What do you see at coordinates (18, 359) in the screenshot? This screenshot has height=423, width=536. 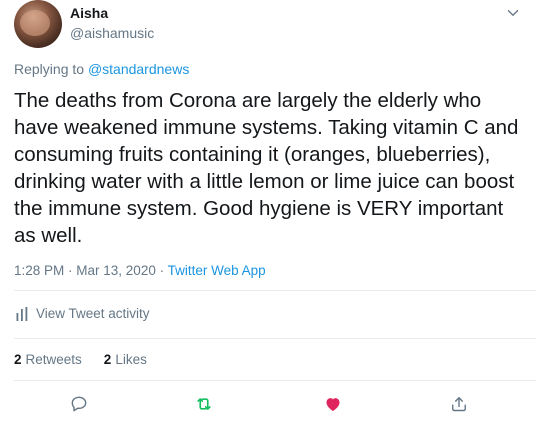 I see `retweets-count: 2` at bounding box center [18, 359].